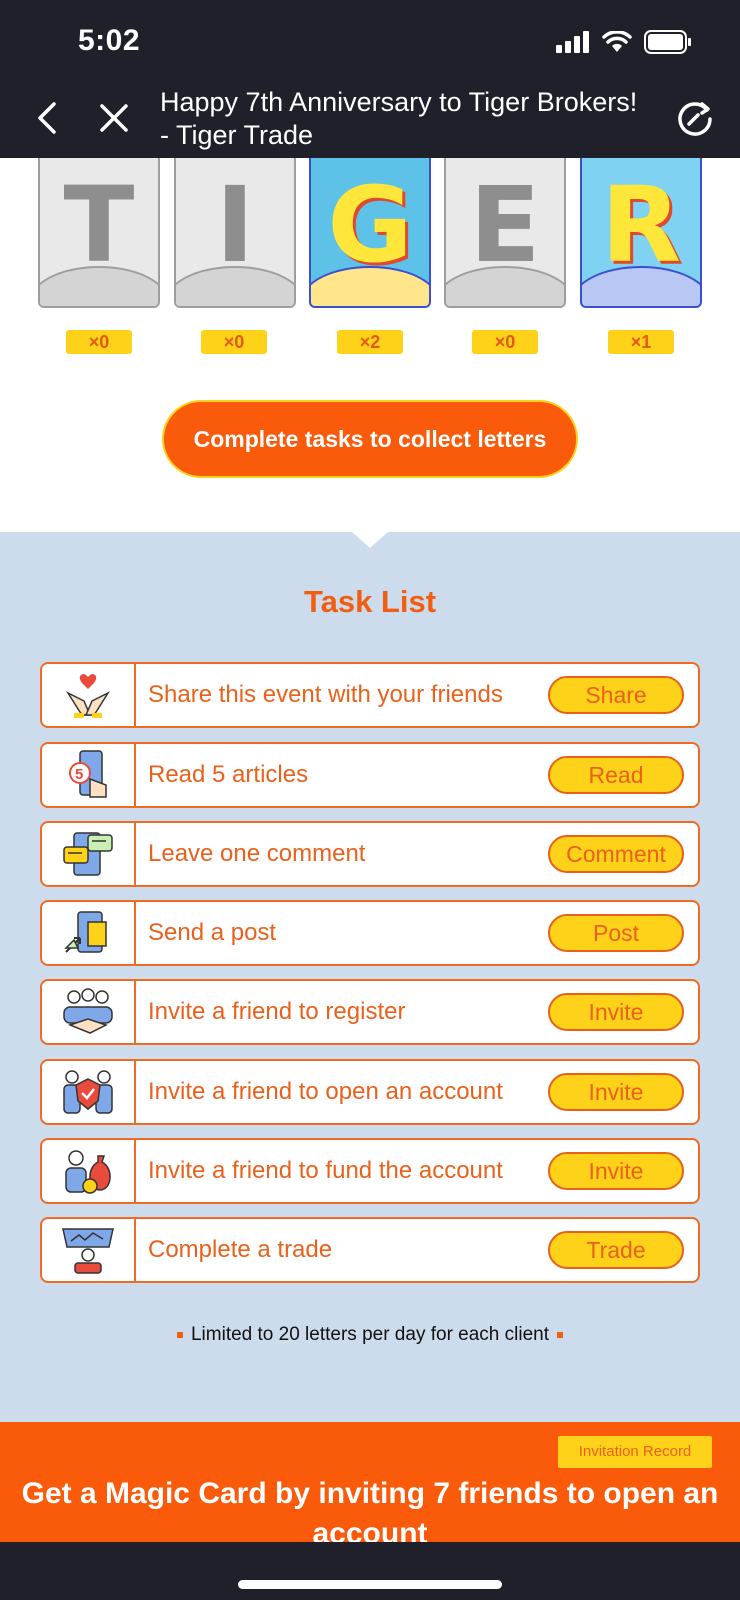 Image resolution: width=740 pixels, height=1600 pixels. I want to click on chevron-left-icon, so click(47, 118).